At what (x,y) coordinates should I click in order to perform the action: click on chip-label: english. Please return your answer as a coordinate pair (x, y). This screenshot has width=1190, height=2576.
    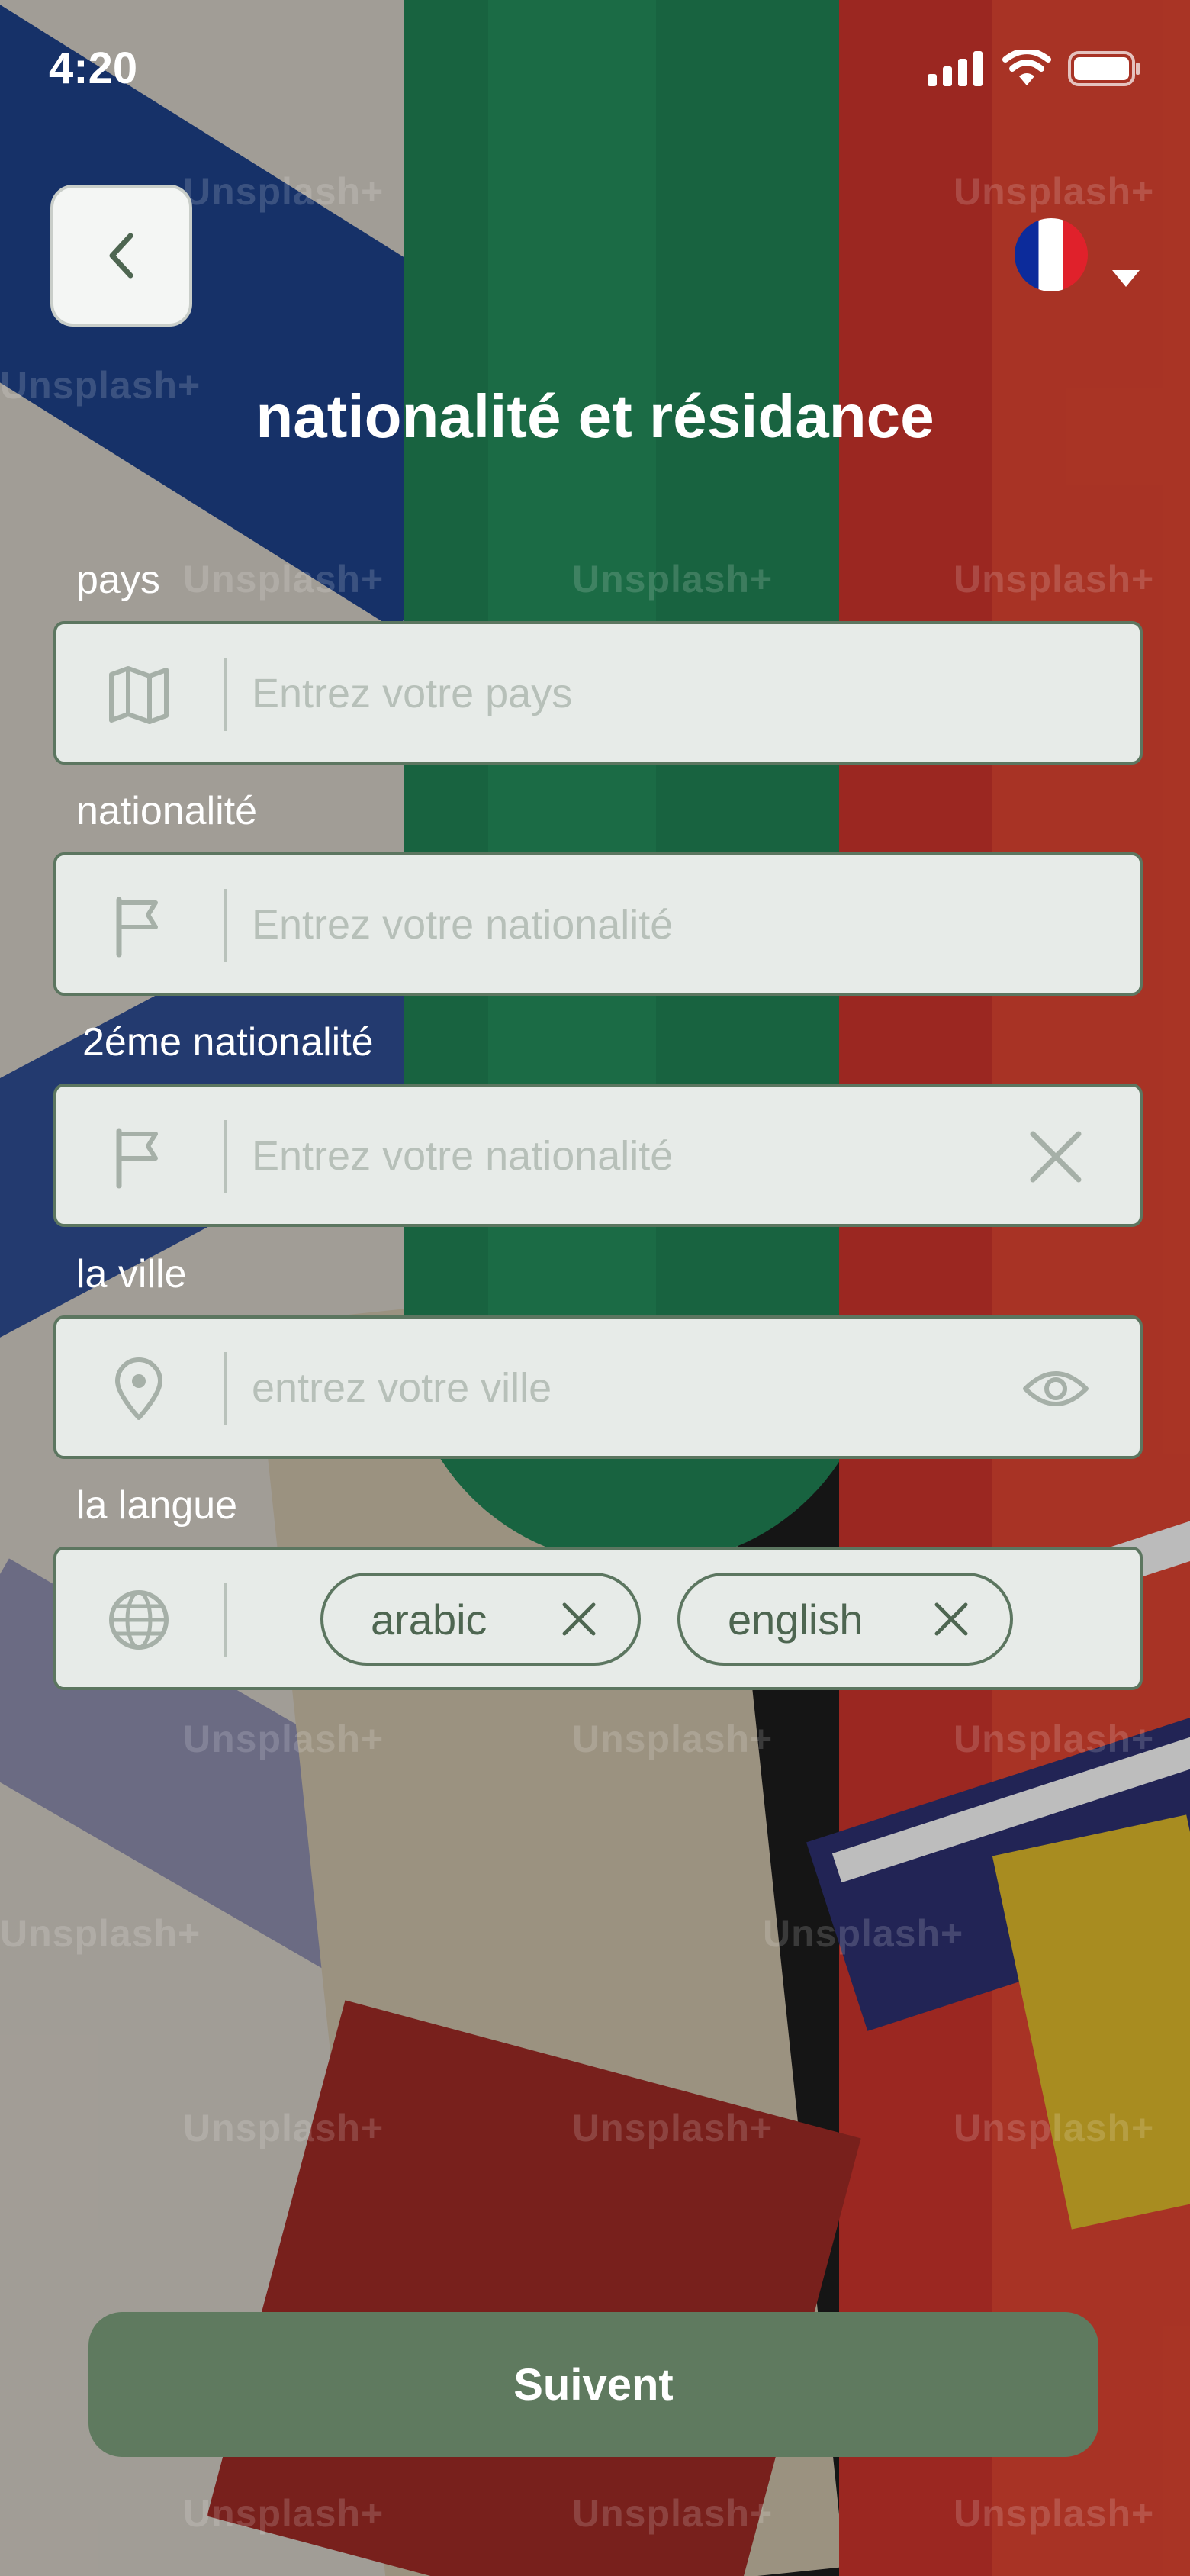
    Looking at the image, I should click on (796, 1619).